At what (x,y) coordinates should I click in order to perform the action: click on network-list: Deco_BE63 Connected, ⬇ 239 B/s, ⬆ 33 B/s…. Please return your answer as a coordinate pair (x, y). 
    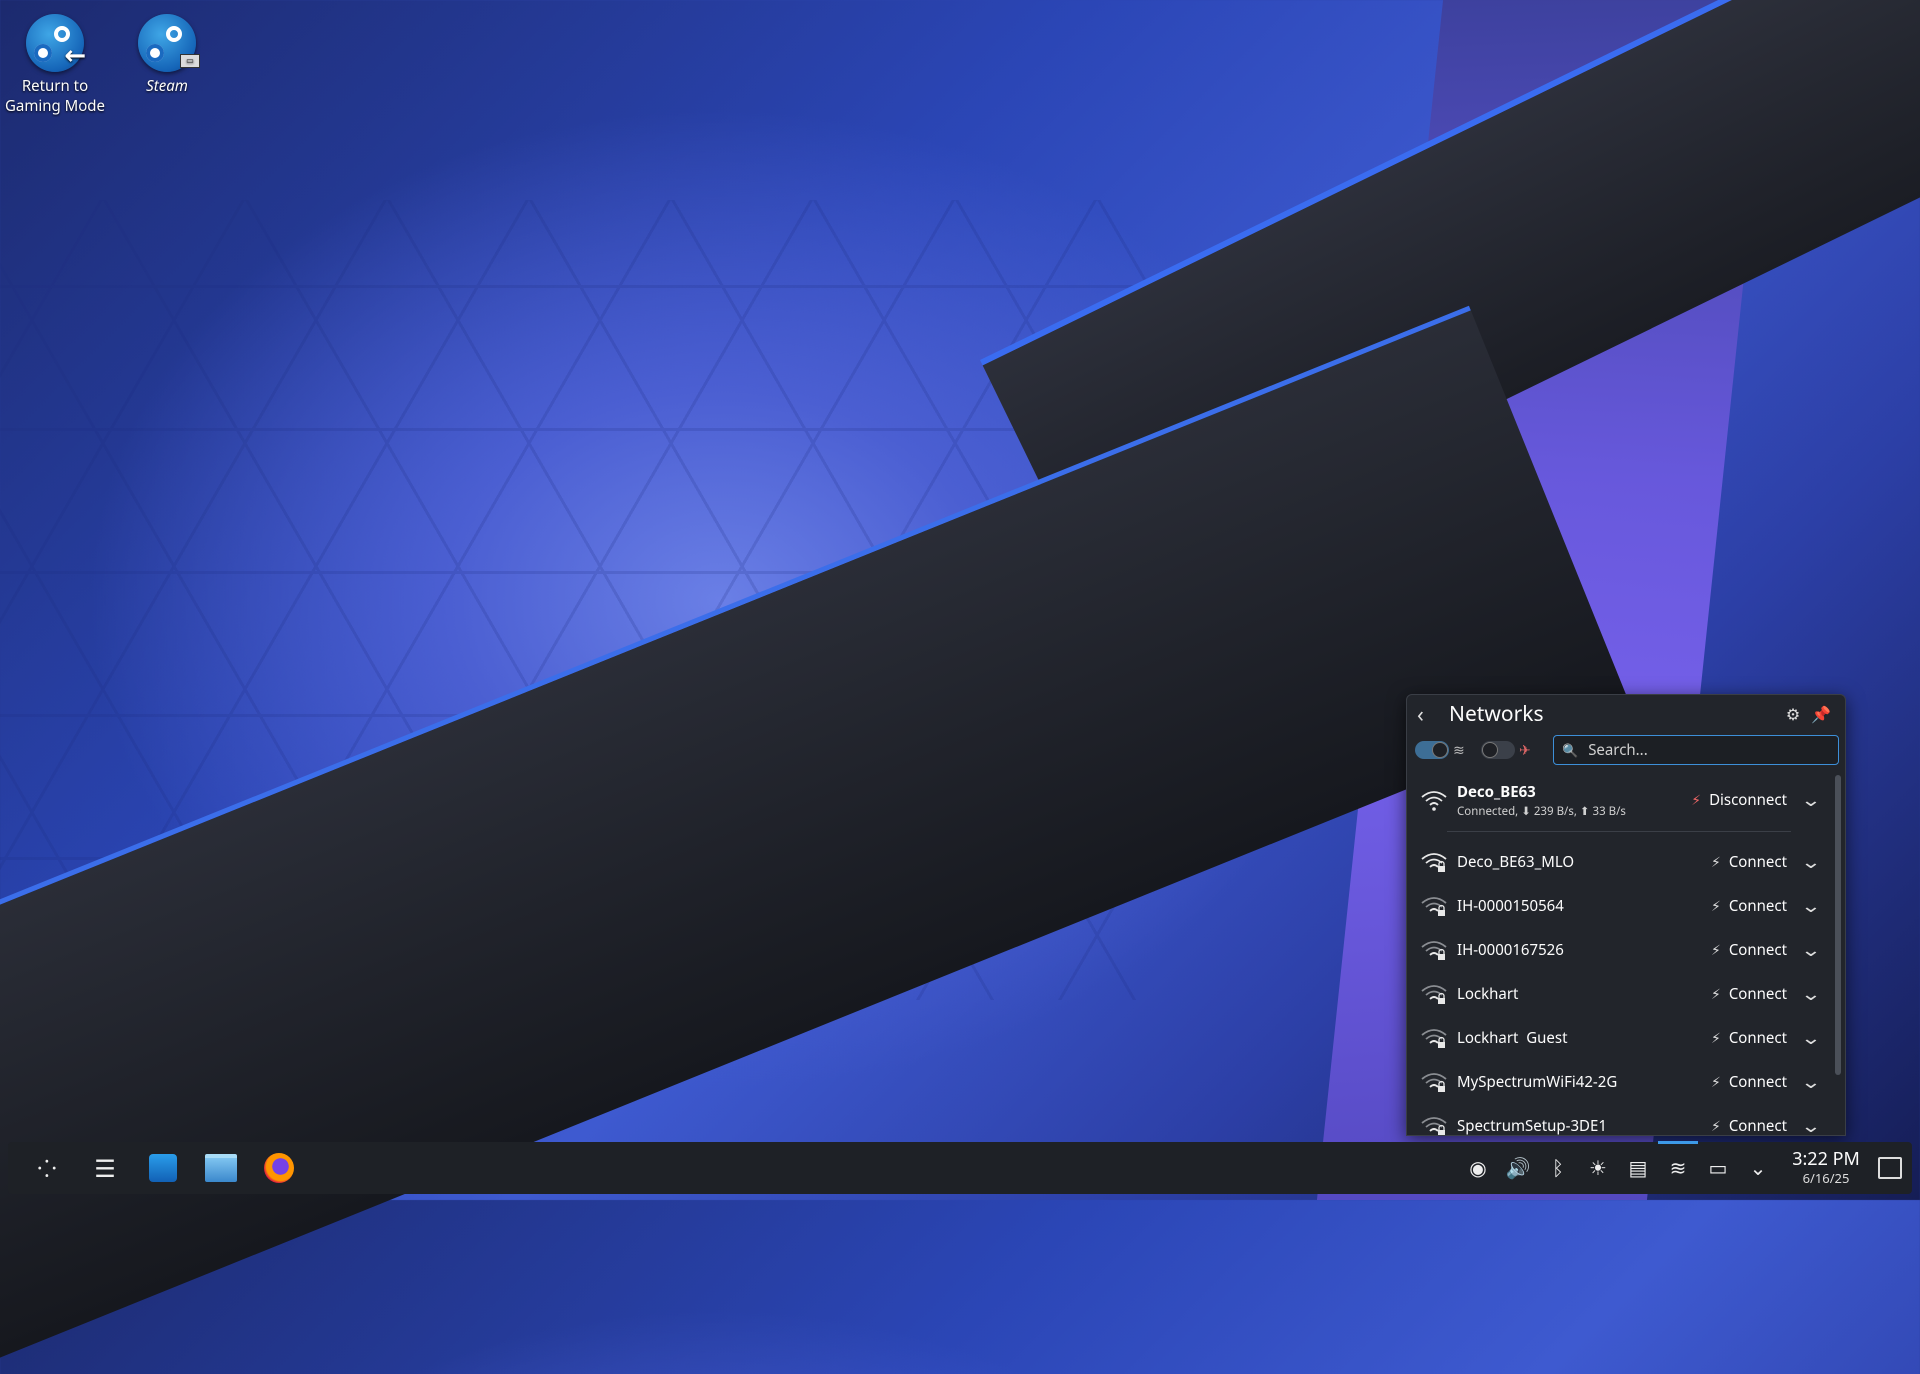
    Looking at the image, I should click on (1619, 953).